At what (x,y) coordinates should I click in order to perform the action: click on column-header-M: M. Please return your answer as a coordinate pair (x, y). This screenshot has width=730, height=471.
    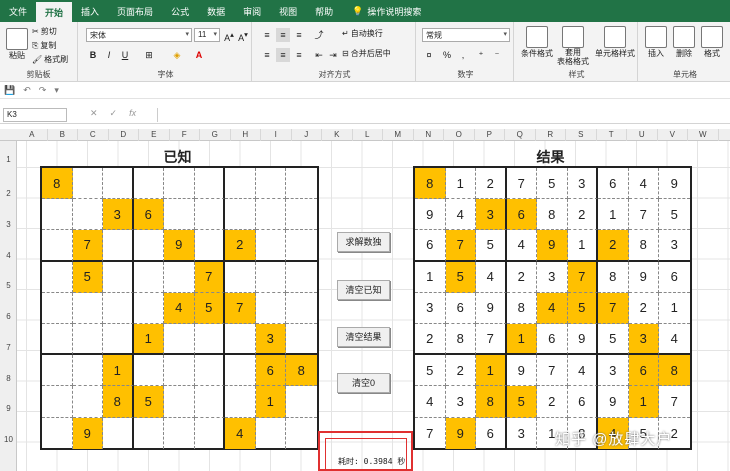
    Looking at the image, I should click on (398, 135).